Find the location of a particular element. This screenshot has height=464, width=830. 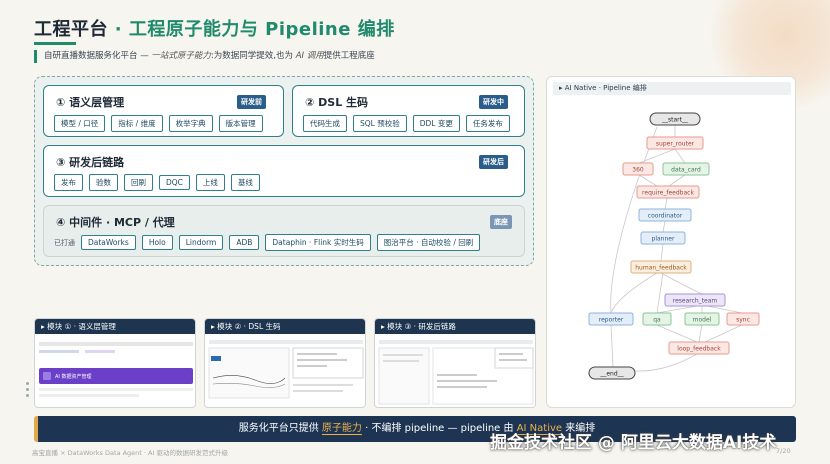

chip-list: 发布 验数 回刷 DQC 上线 基线 is located at coordinates (157, 182).